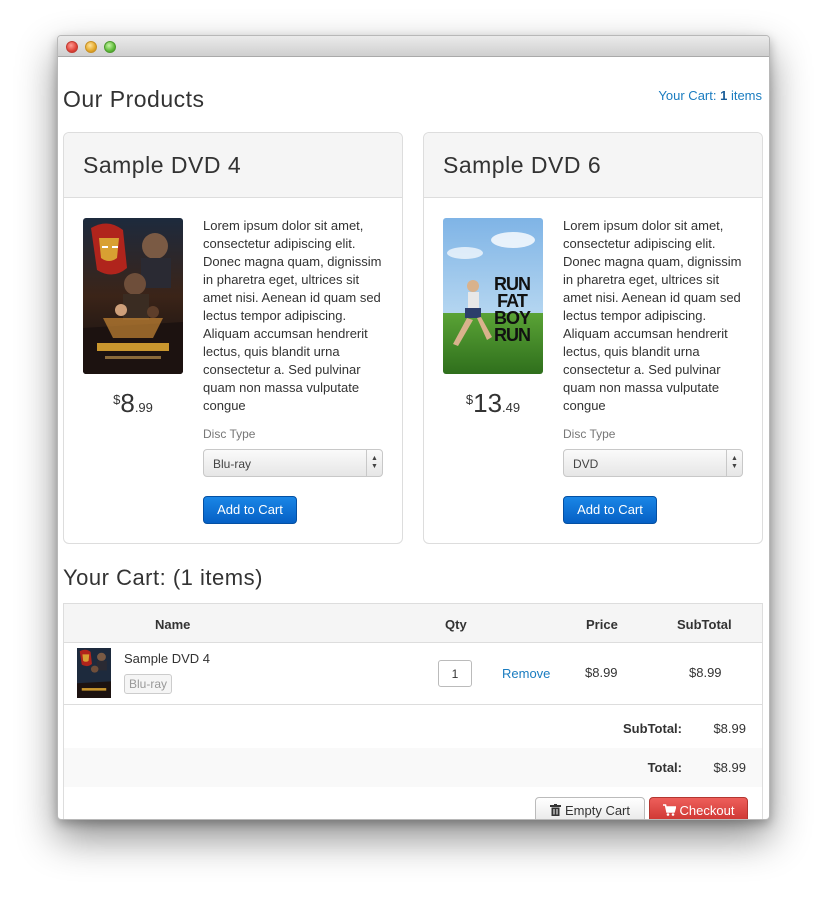 The image size is (827, 900). I want to click on window-titlebar, so click(413, 46).